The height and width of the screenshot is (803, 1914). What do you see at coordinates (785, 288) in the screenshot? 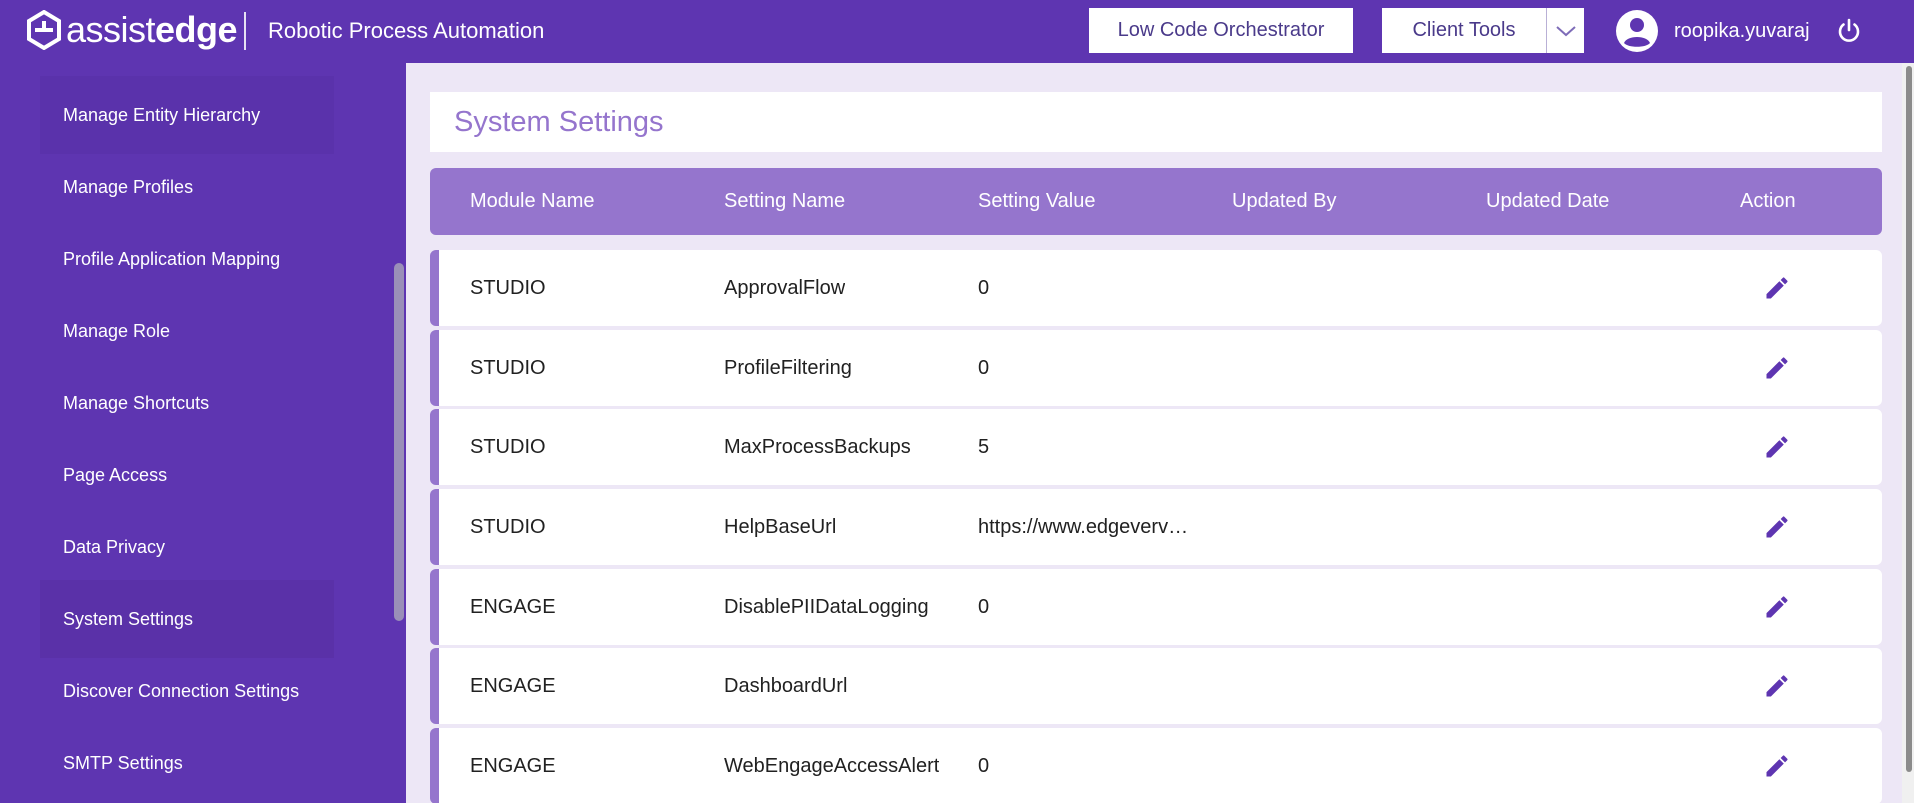
I see `cell-setting-name: ApprovalFlow` at bounding box center [785, 288].